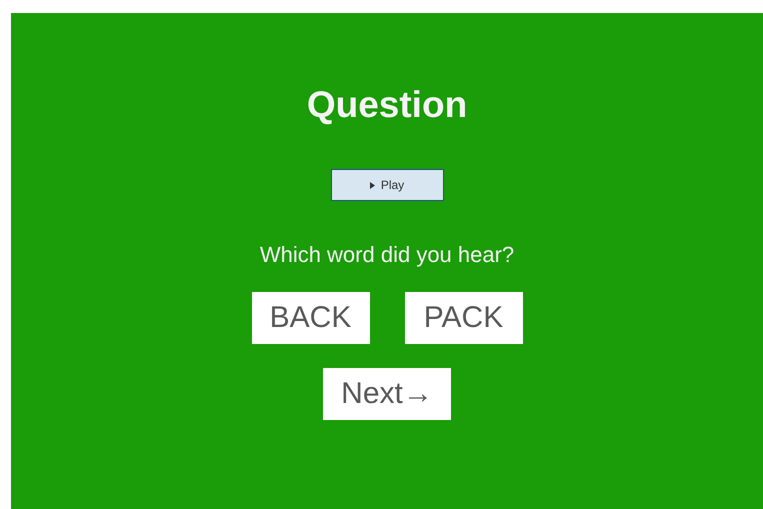  What do you see at coordinates (463, 318) in the screenshot?
I see `answer-button: PACK` at bounding box center [463, 318].